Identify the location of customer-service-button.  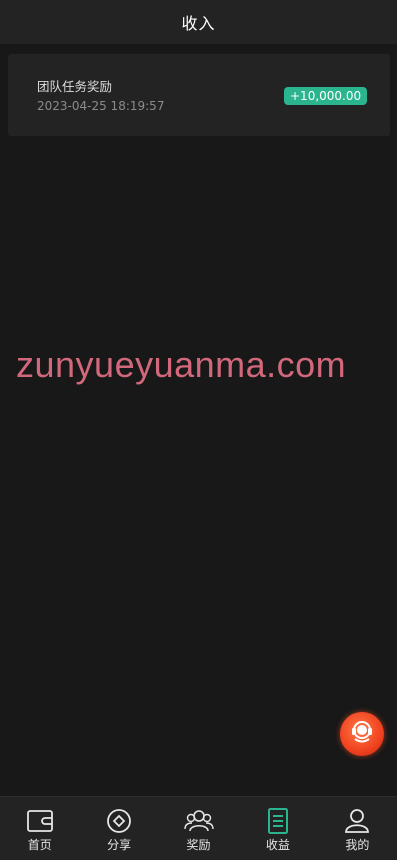
(362, 734).